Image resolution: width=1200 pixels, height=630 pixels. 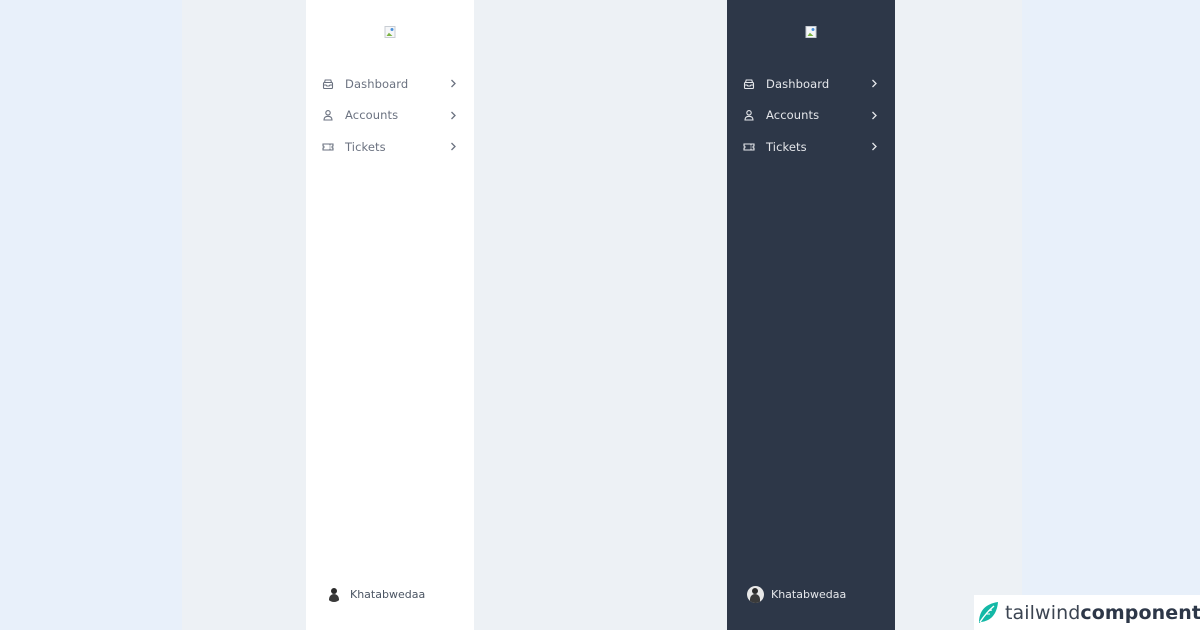 I want to click on leaf-logo-icon, so click(x=988, y=613).